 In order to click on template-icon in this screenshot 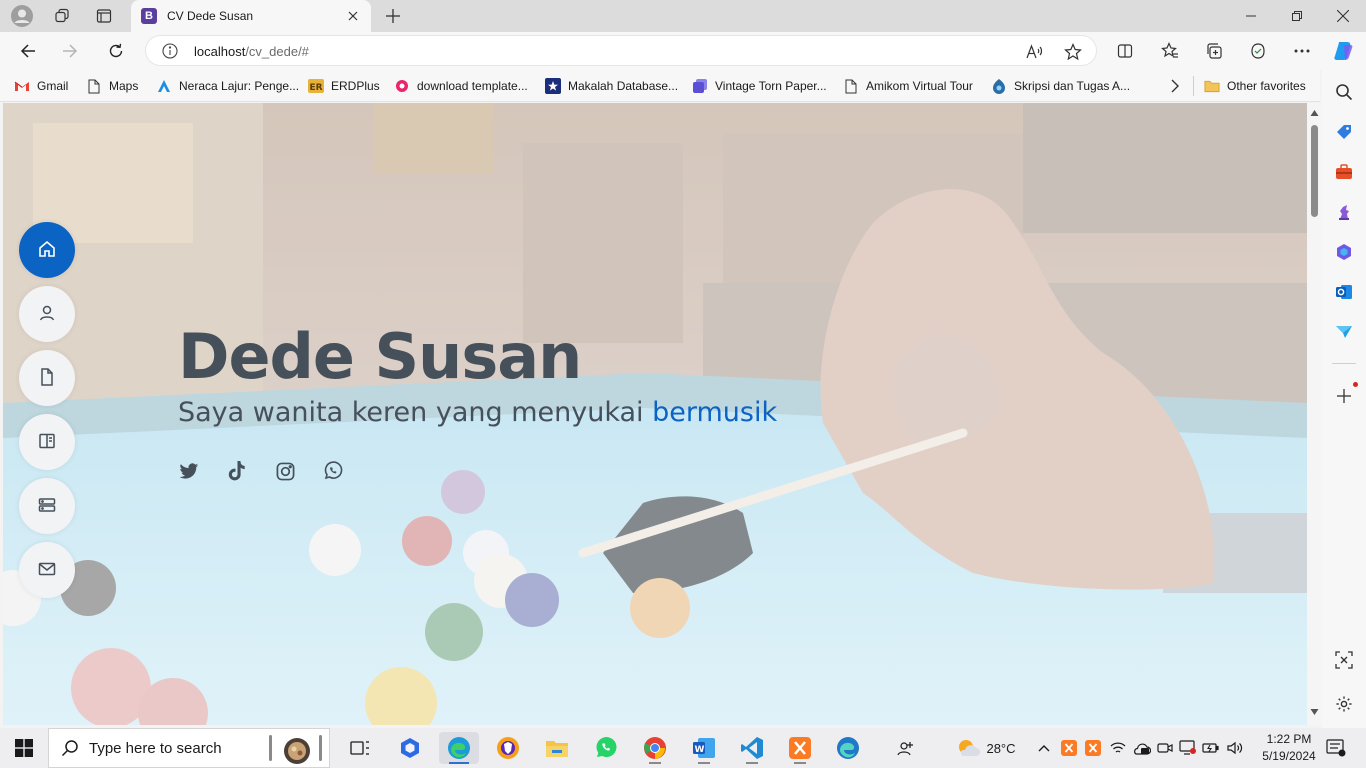, I will do `click(402, 86)`.